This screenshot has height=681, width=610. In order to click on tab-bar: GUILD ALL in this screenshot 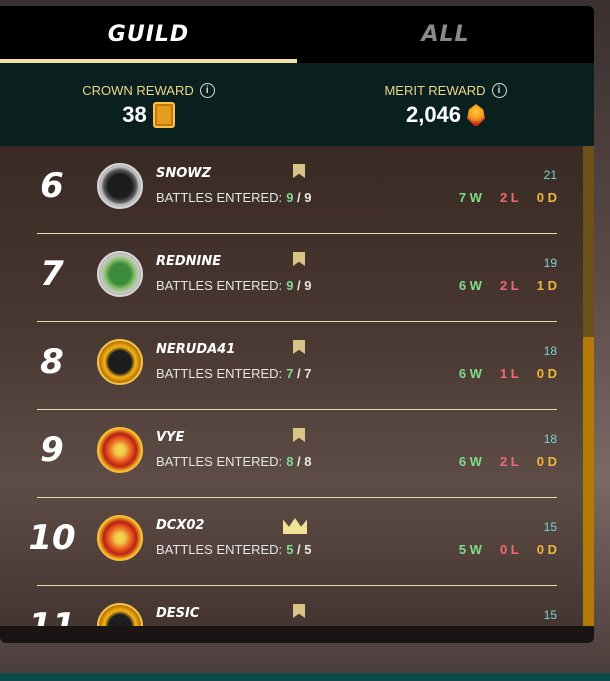, I will do `click(297, 34)`.